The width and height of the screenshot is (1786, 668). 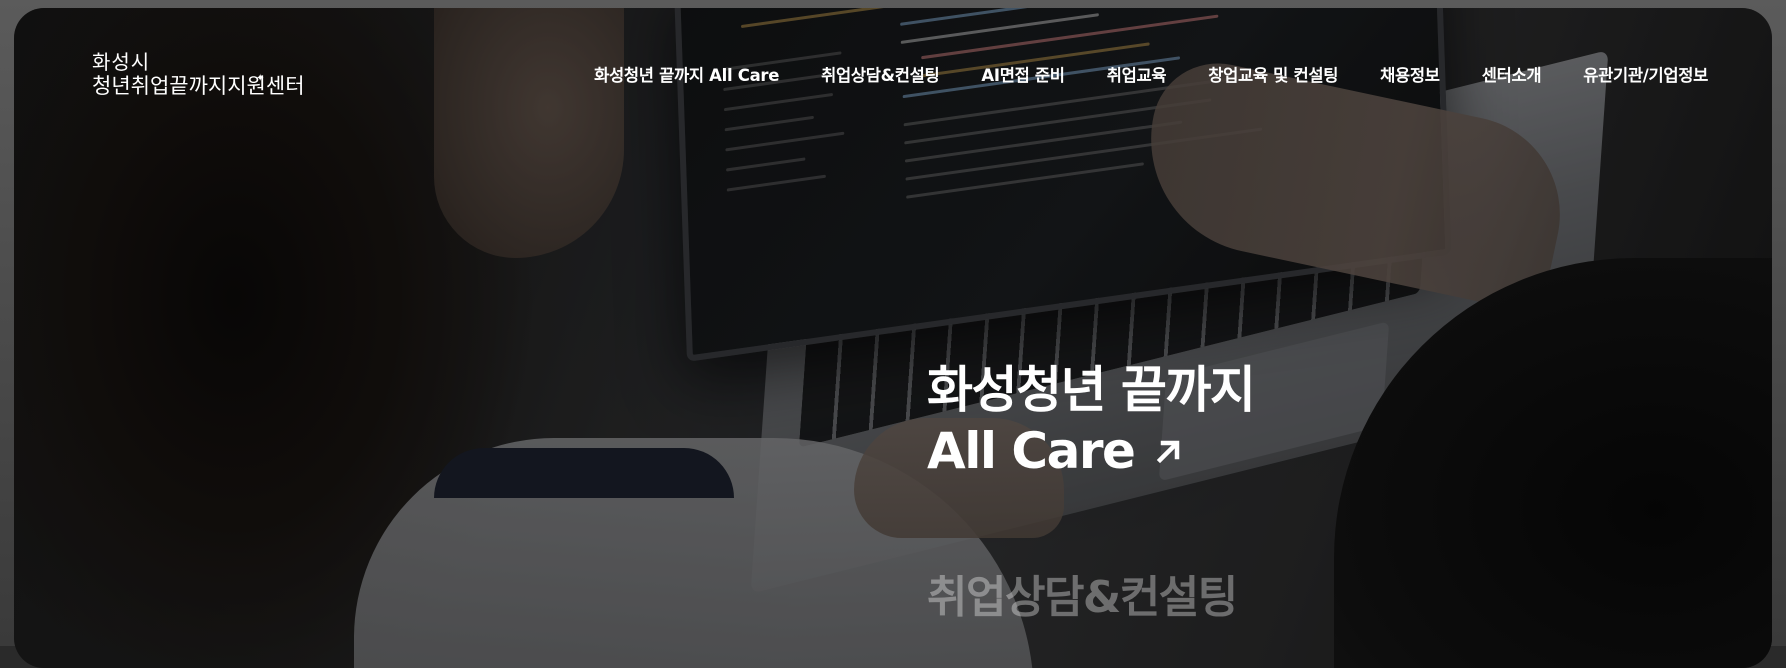 I want to click on nav-item-partners: 유관기관/기업정보, so click(x=1645, y=74).